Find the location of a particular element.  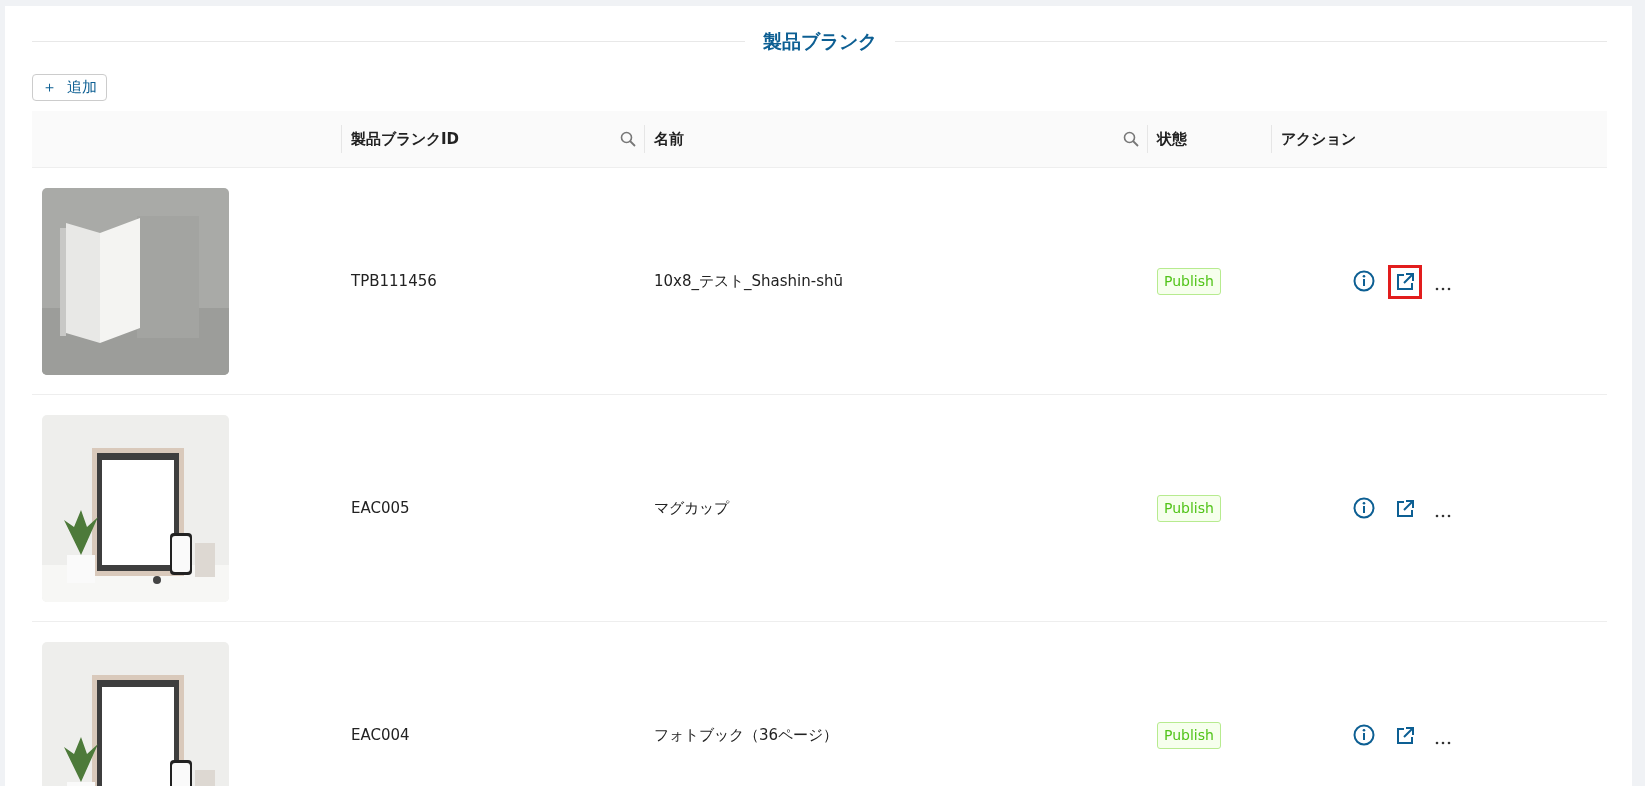

table-cell: EAC005 is located at coordinates (492, 508).